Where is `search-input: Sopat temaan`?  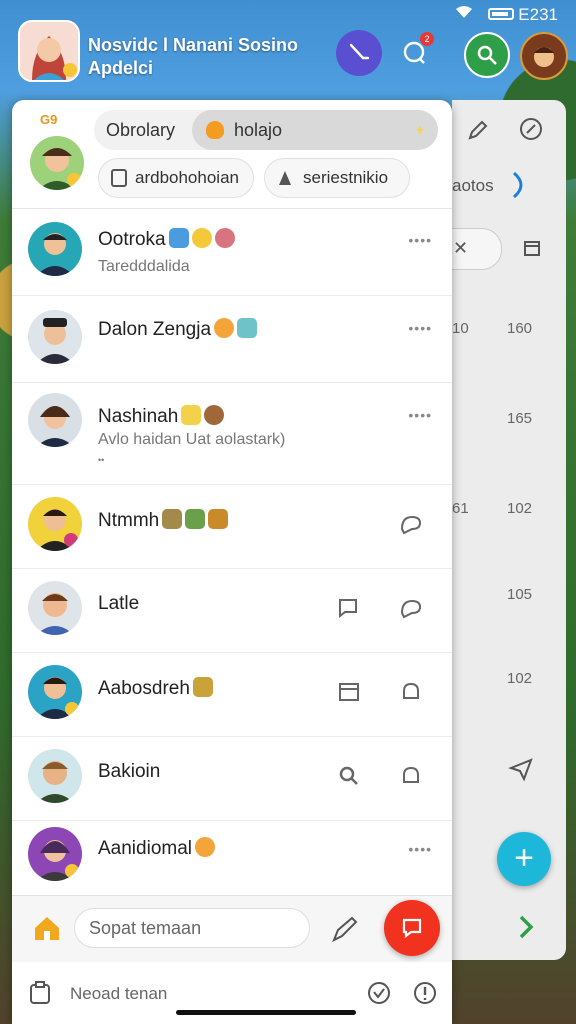
search-input: Sopat temaan is located at coordinates (192, 928).